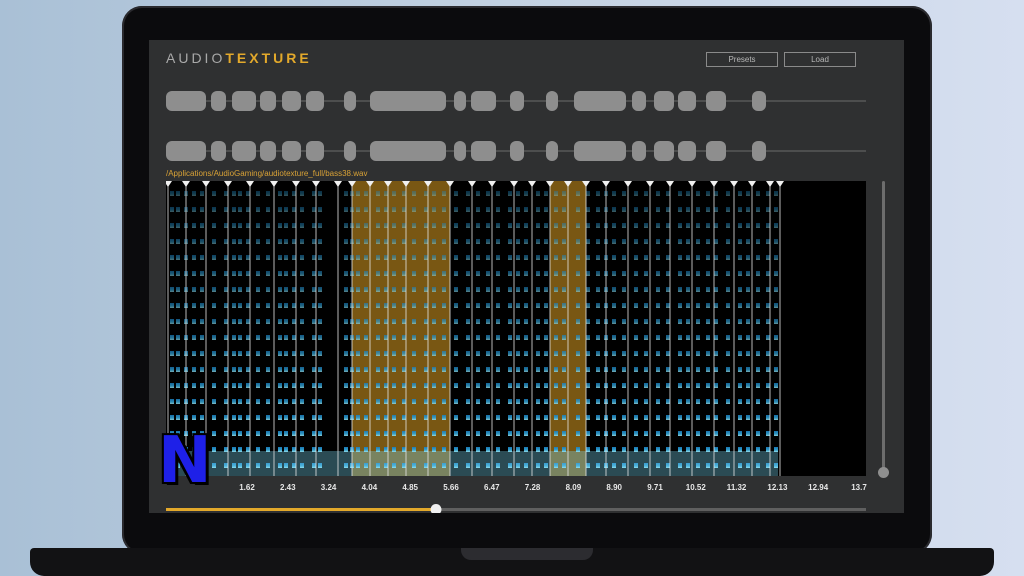 This screenshot has height=576, width=1024. What do you see at coordinates (435, 508) in the screenshot?
I see `playback-handle-icon` at bounding box center [435, 508].